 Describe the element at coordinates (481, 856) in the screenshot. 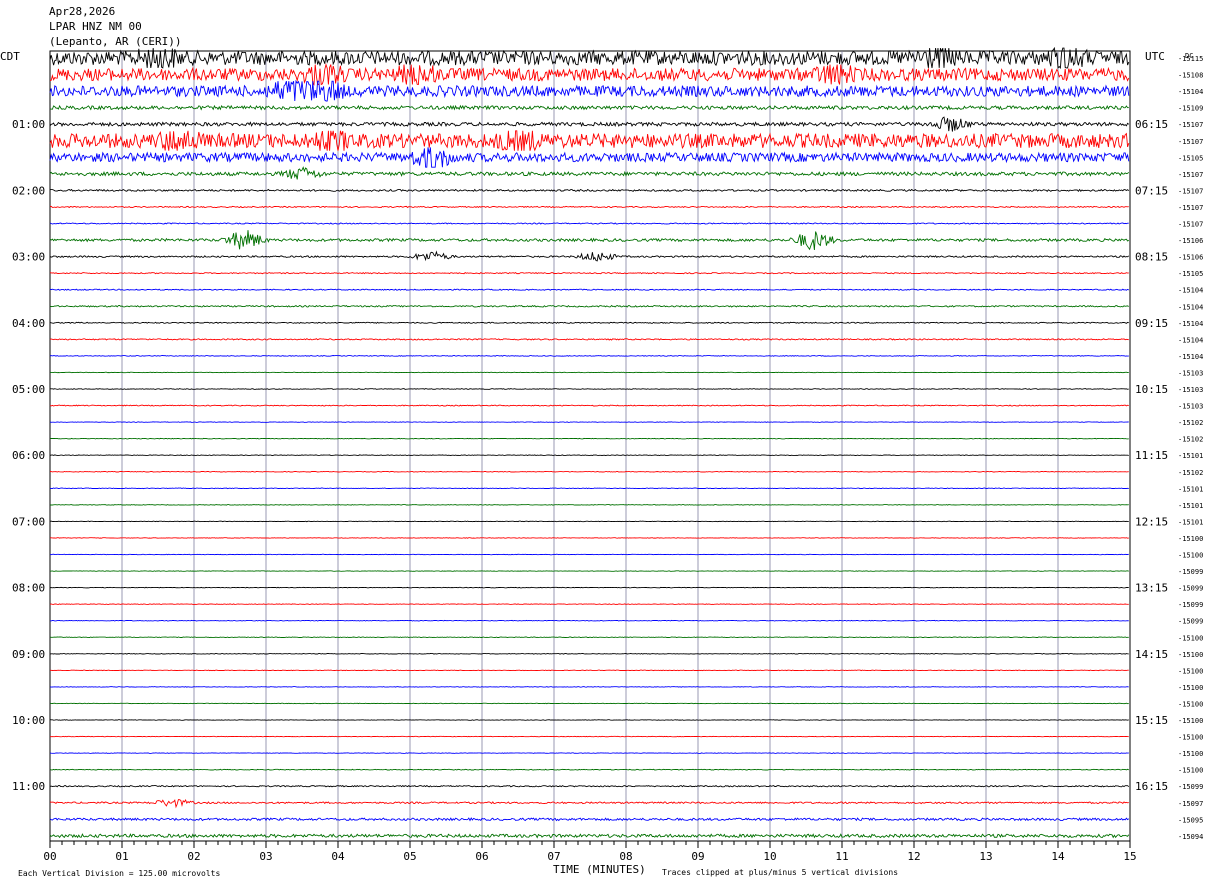

I see `x-tick-label: 06` at that location.